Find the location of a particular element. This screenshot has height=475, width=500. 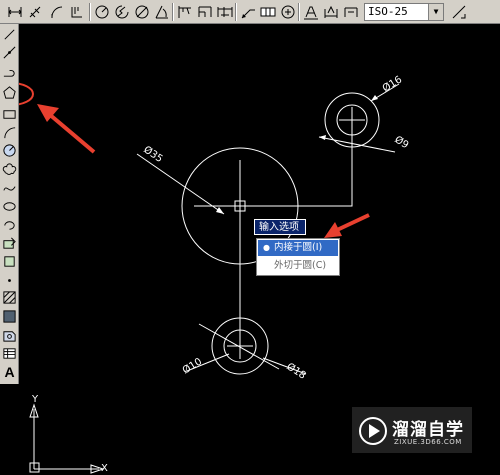

table-icon is located at coordinates (9, 353).